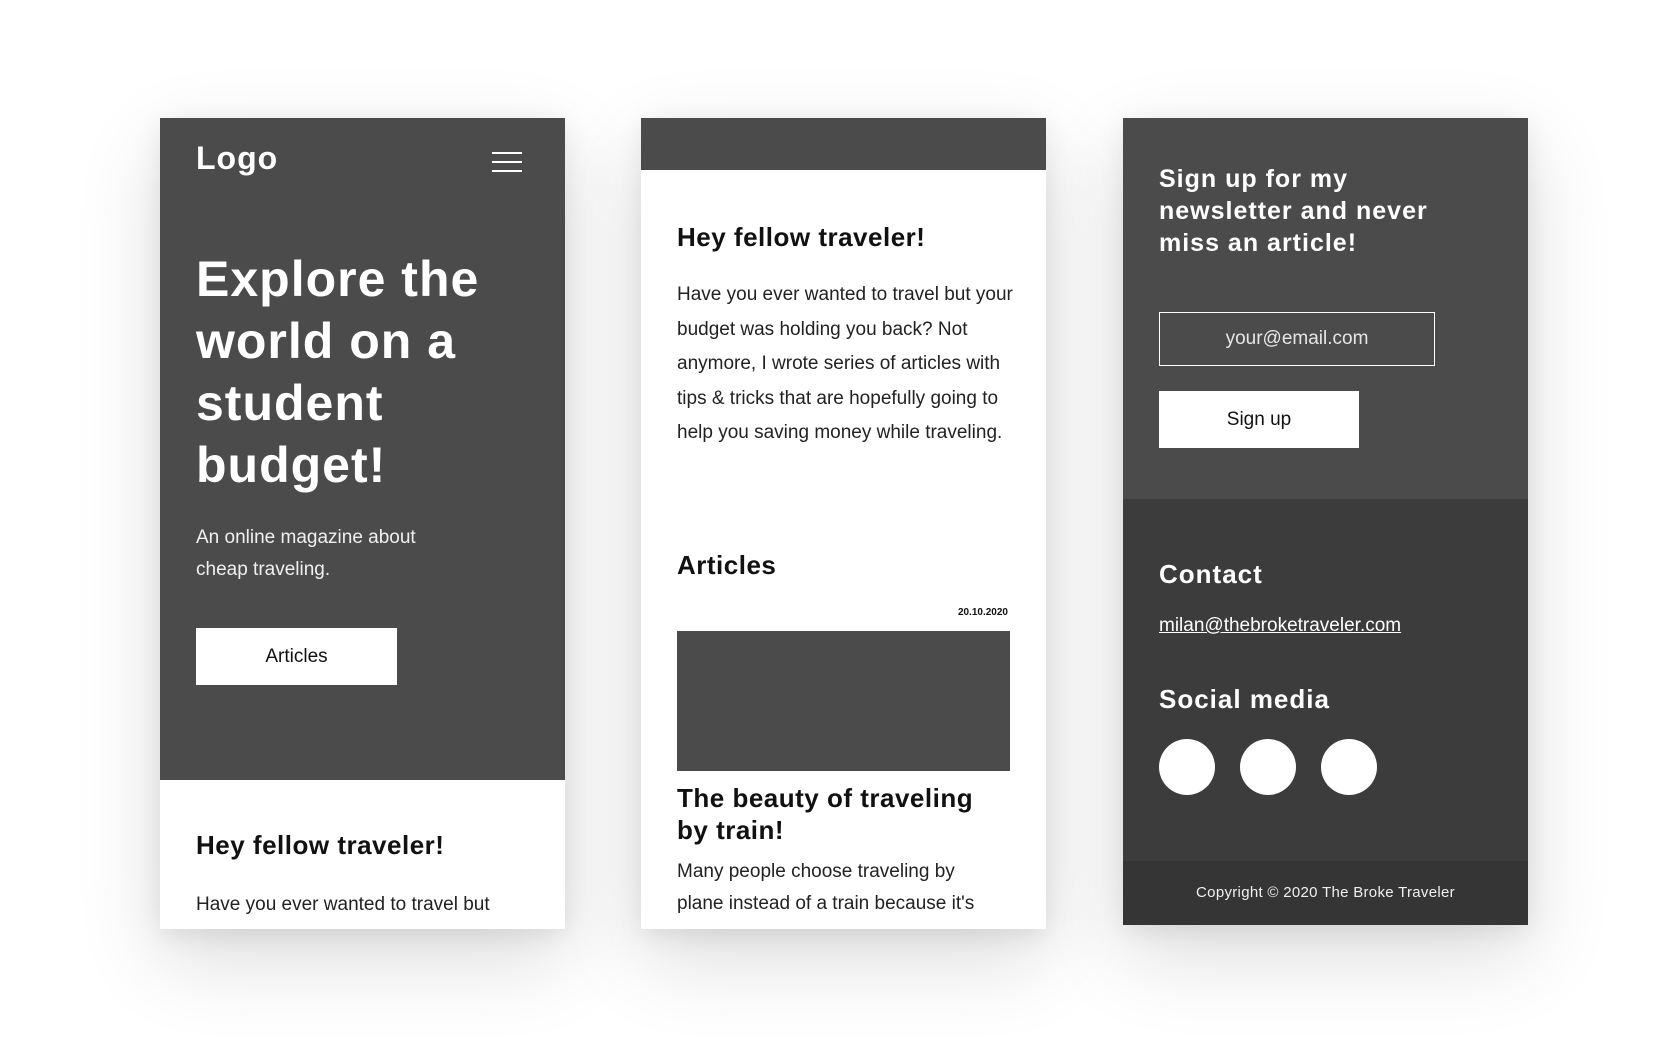 This screenshot has width=1666, height=1062. Describe the element at coordinates (843, 144) in the screenshot. I see `header-bar` at that location.